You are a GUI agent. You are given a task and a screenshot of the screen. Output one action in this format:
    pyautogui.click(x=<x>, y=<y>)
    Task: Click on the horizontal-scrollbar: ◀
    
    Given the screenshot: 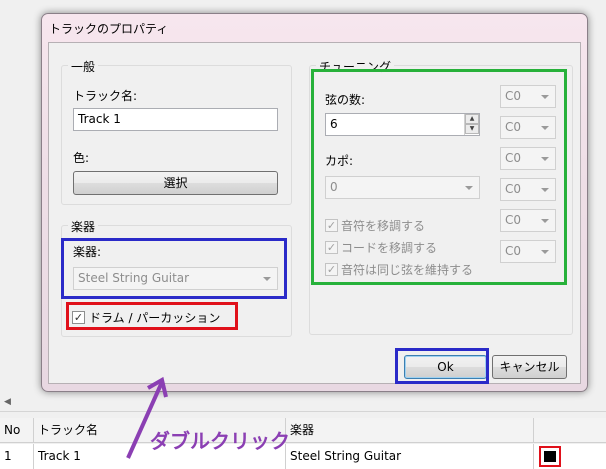 What is the action you would take?
    pyautogui.click(x=303, y=404)
    